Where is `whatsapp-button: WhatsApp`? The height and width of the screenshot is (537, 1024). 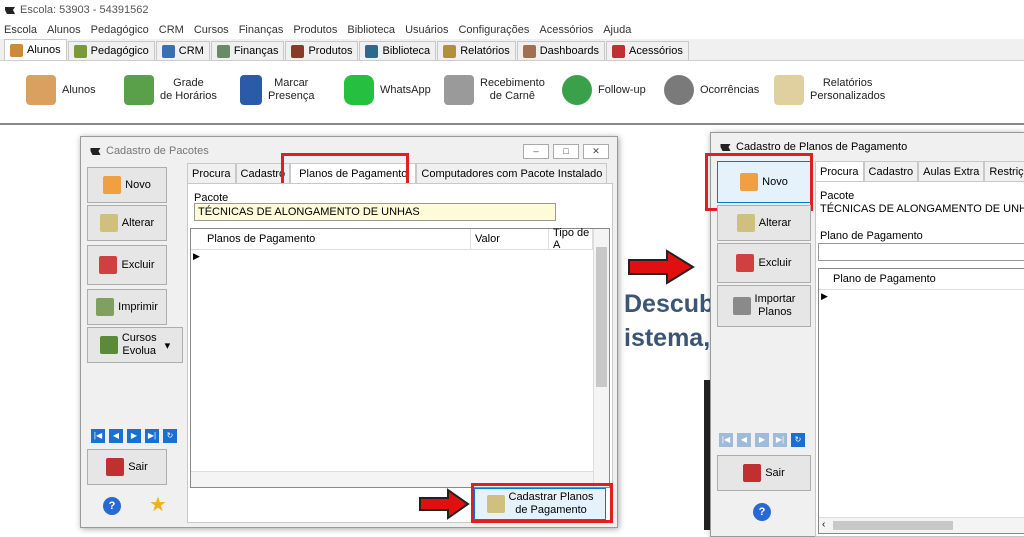
whatsapp-button: WhatsApp is located at coordinates (387, 90).